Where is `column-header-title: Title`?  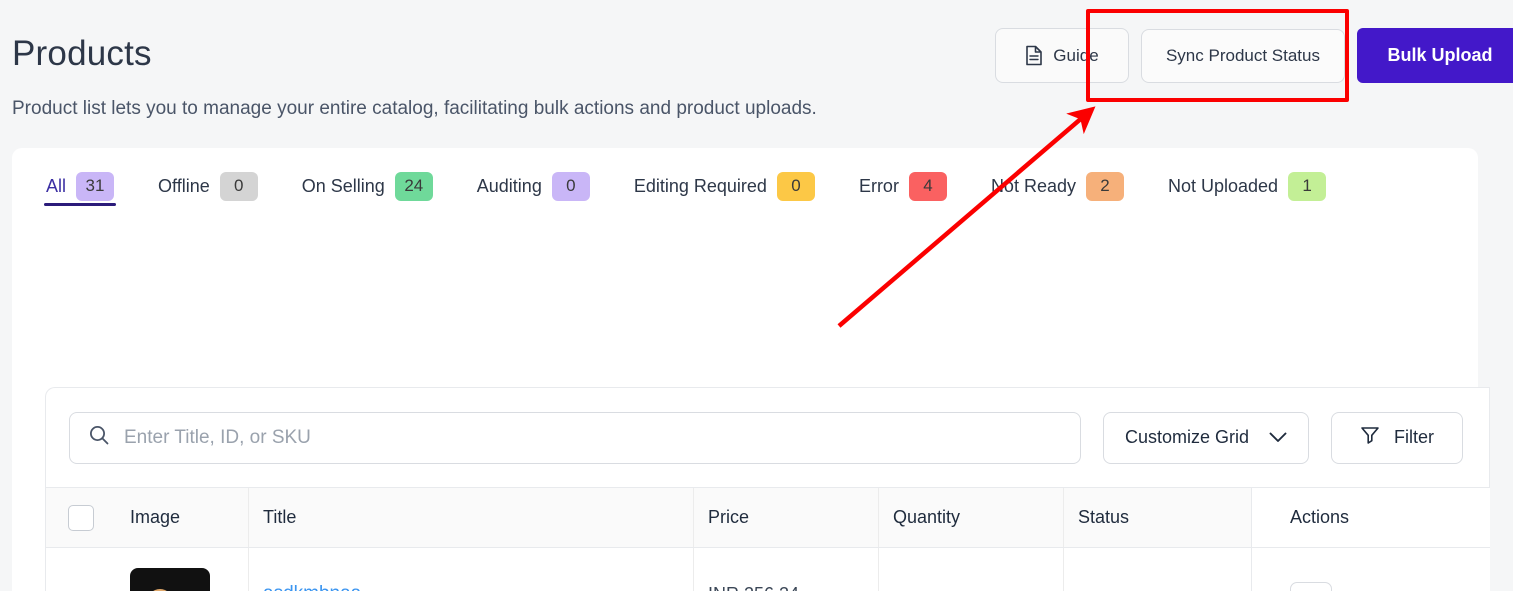 column-header-title: Title is located at coordinates (470, 517).